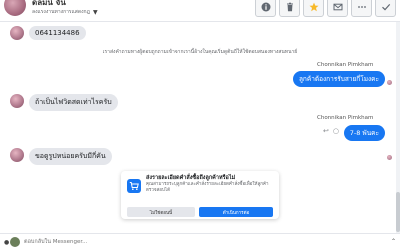 Image resolution: width=400 pixels, height=250 pixels. What do you see at coordinates (336, 131) in the screenshot?
I see `reaction-icon: ○` at bounding box center [336, 131].